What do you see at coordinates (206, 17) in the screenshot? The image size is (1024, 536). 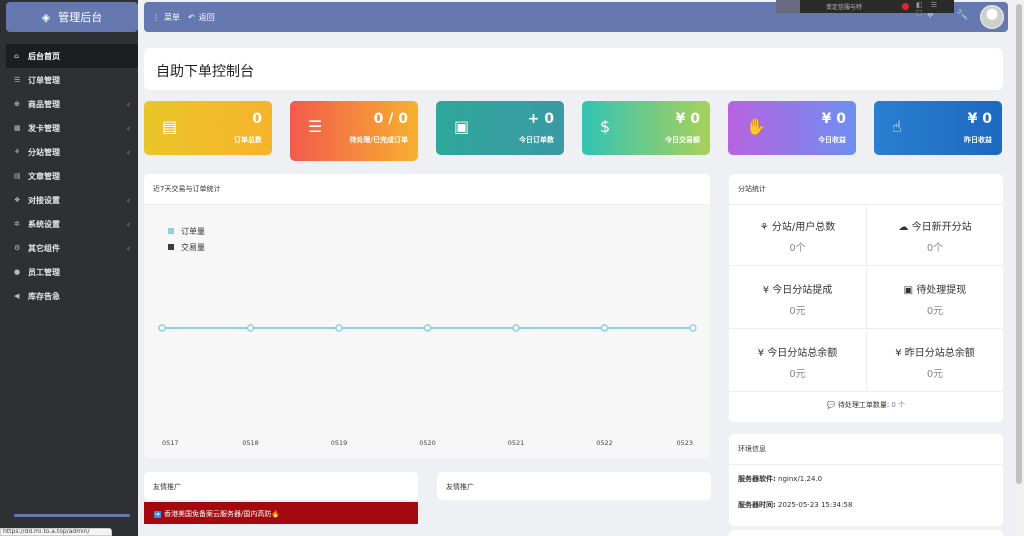 I see `back-label: 返回` at bounding box center [206, 17].